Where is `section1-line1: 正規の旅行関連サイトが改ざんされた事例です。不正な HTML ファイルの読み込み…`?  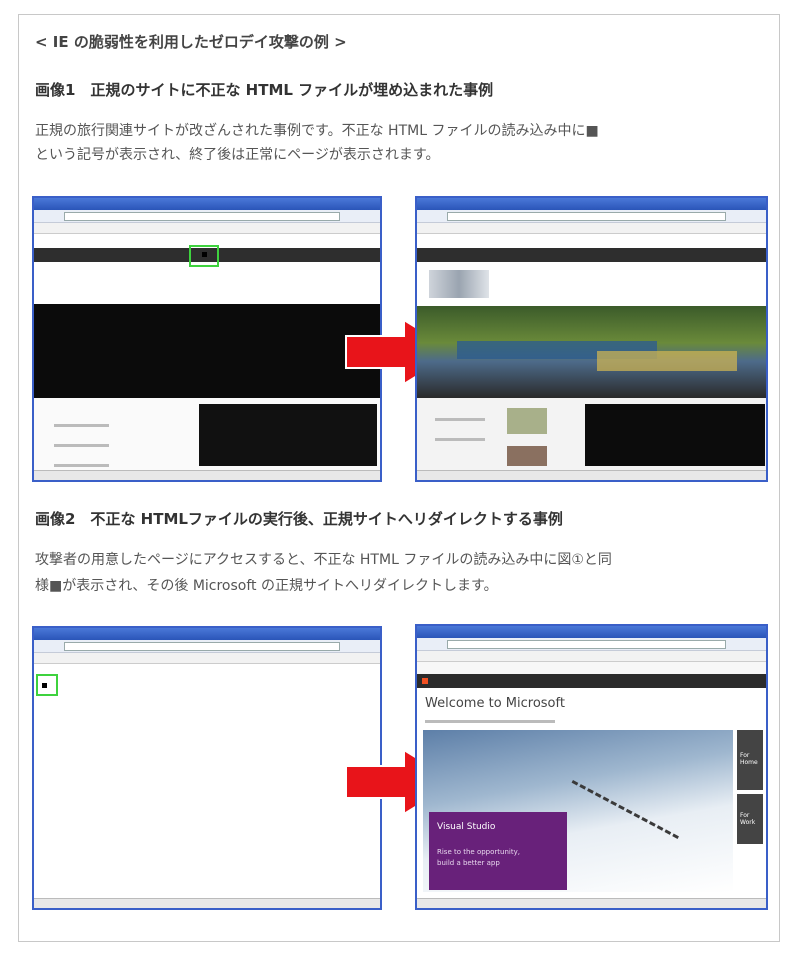
section1-line1: 正規の旅行関連サイトが改ざんされた事例です。不正な HTML ファイルの読み込み… is located at coordinates (317, 131).